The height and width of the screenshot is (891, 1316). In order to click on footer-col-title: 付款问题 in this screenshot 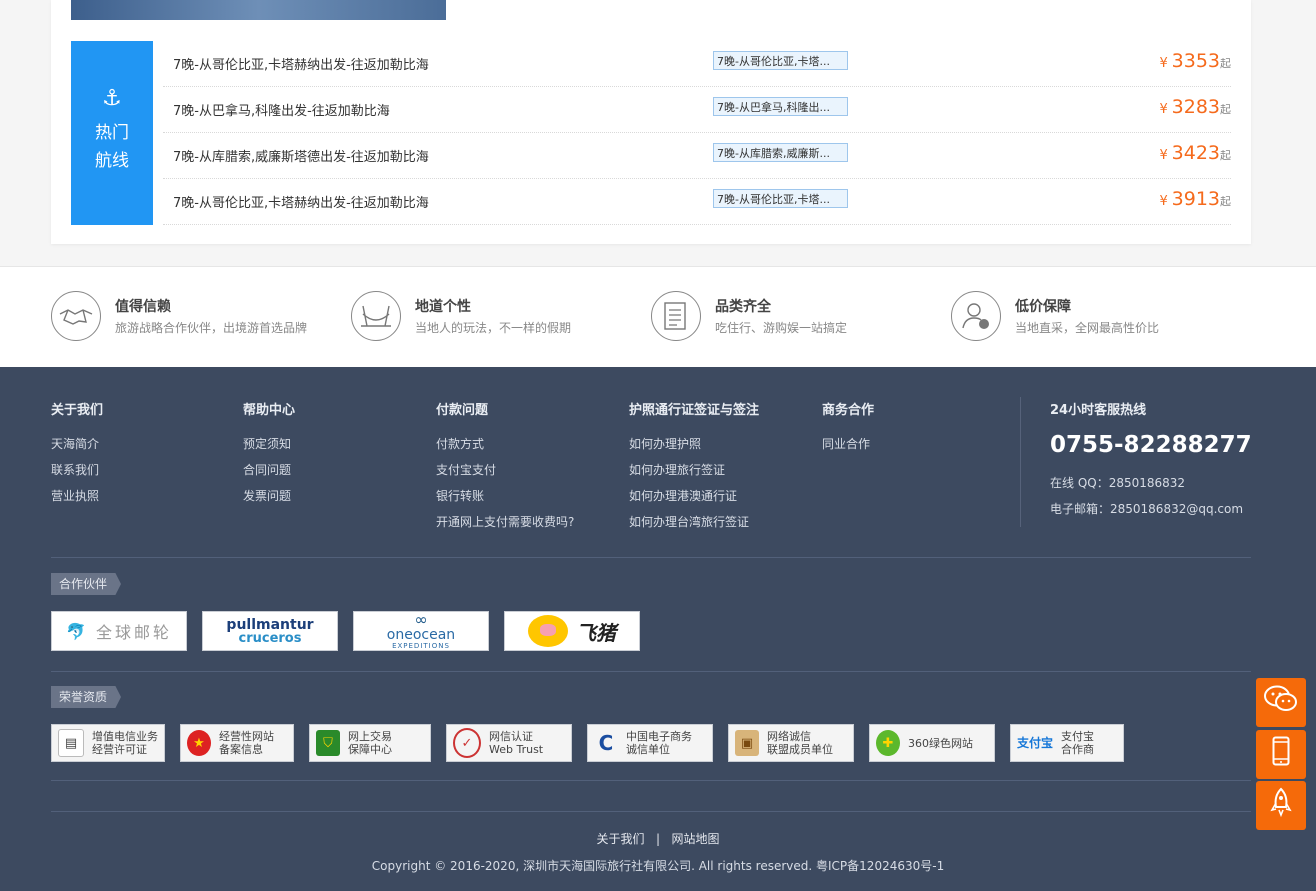, I will do `click(462, 410)`.